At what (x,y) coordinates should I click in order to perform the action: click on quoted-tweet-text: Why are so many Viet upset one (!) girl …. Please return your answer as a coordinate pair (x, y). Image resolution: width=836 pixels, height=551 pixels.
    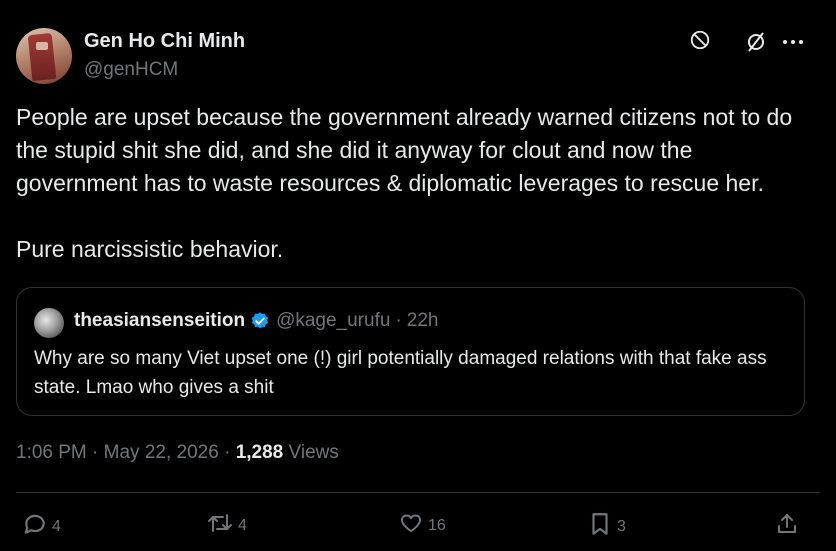
    Looking at the image, I should click on (400, 373).